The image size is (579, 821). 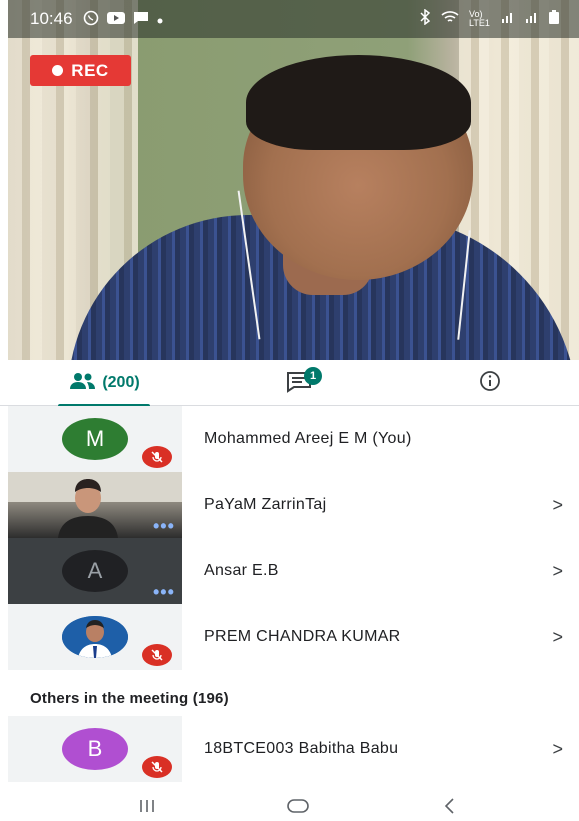 I want to click on system-nav-bar, so click(x=289, y=805).